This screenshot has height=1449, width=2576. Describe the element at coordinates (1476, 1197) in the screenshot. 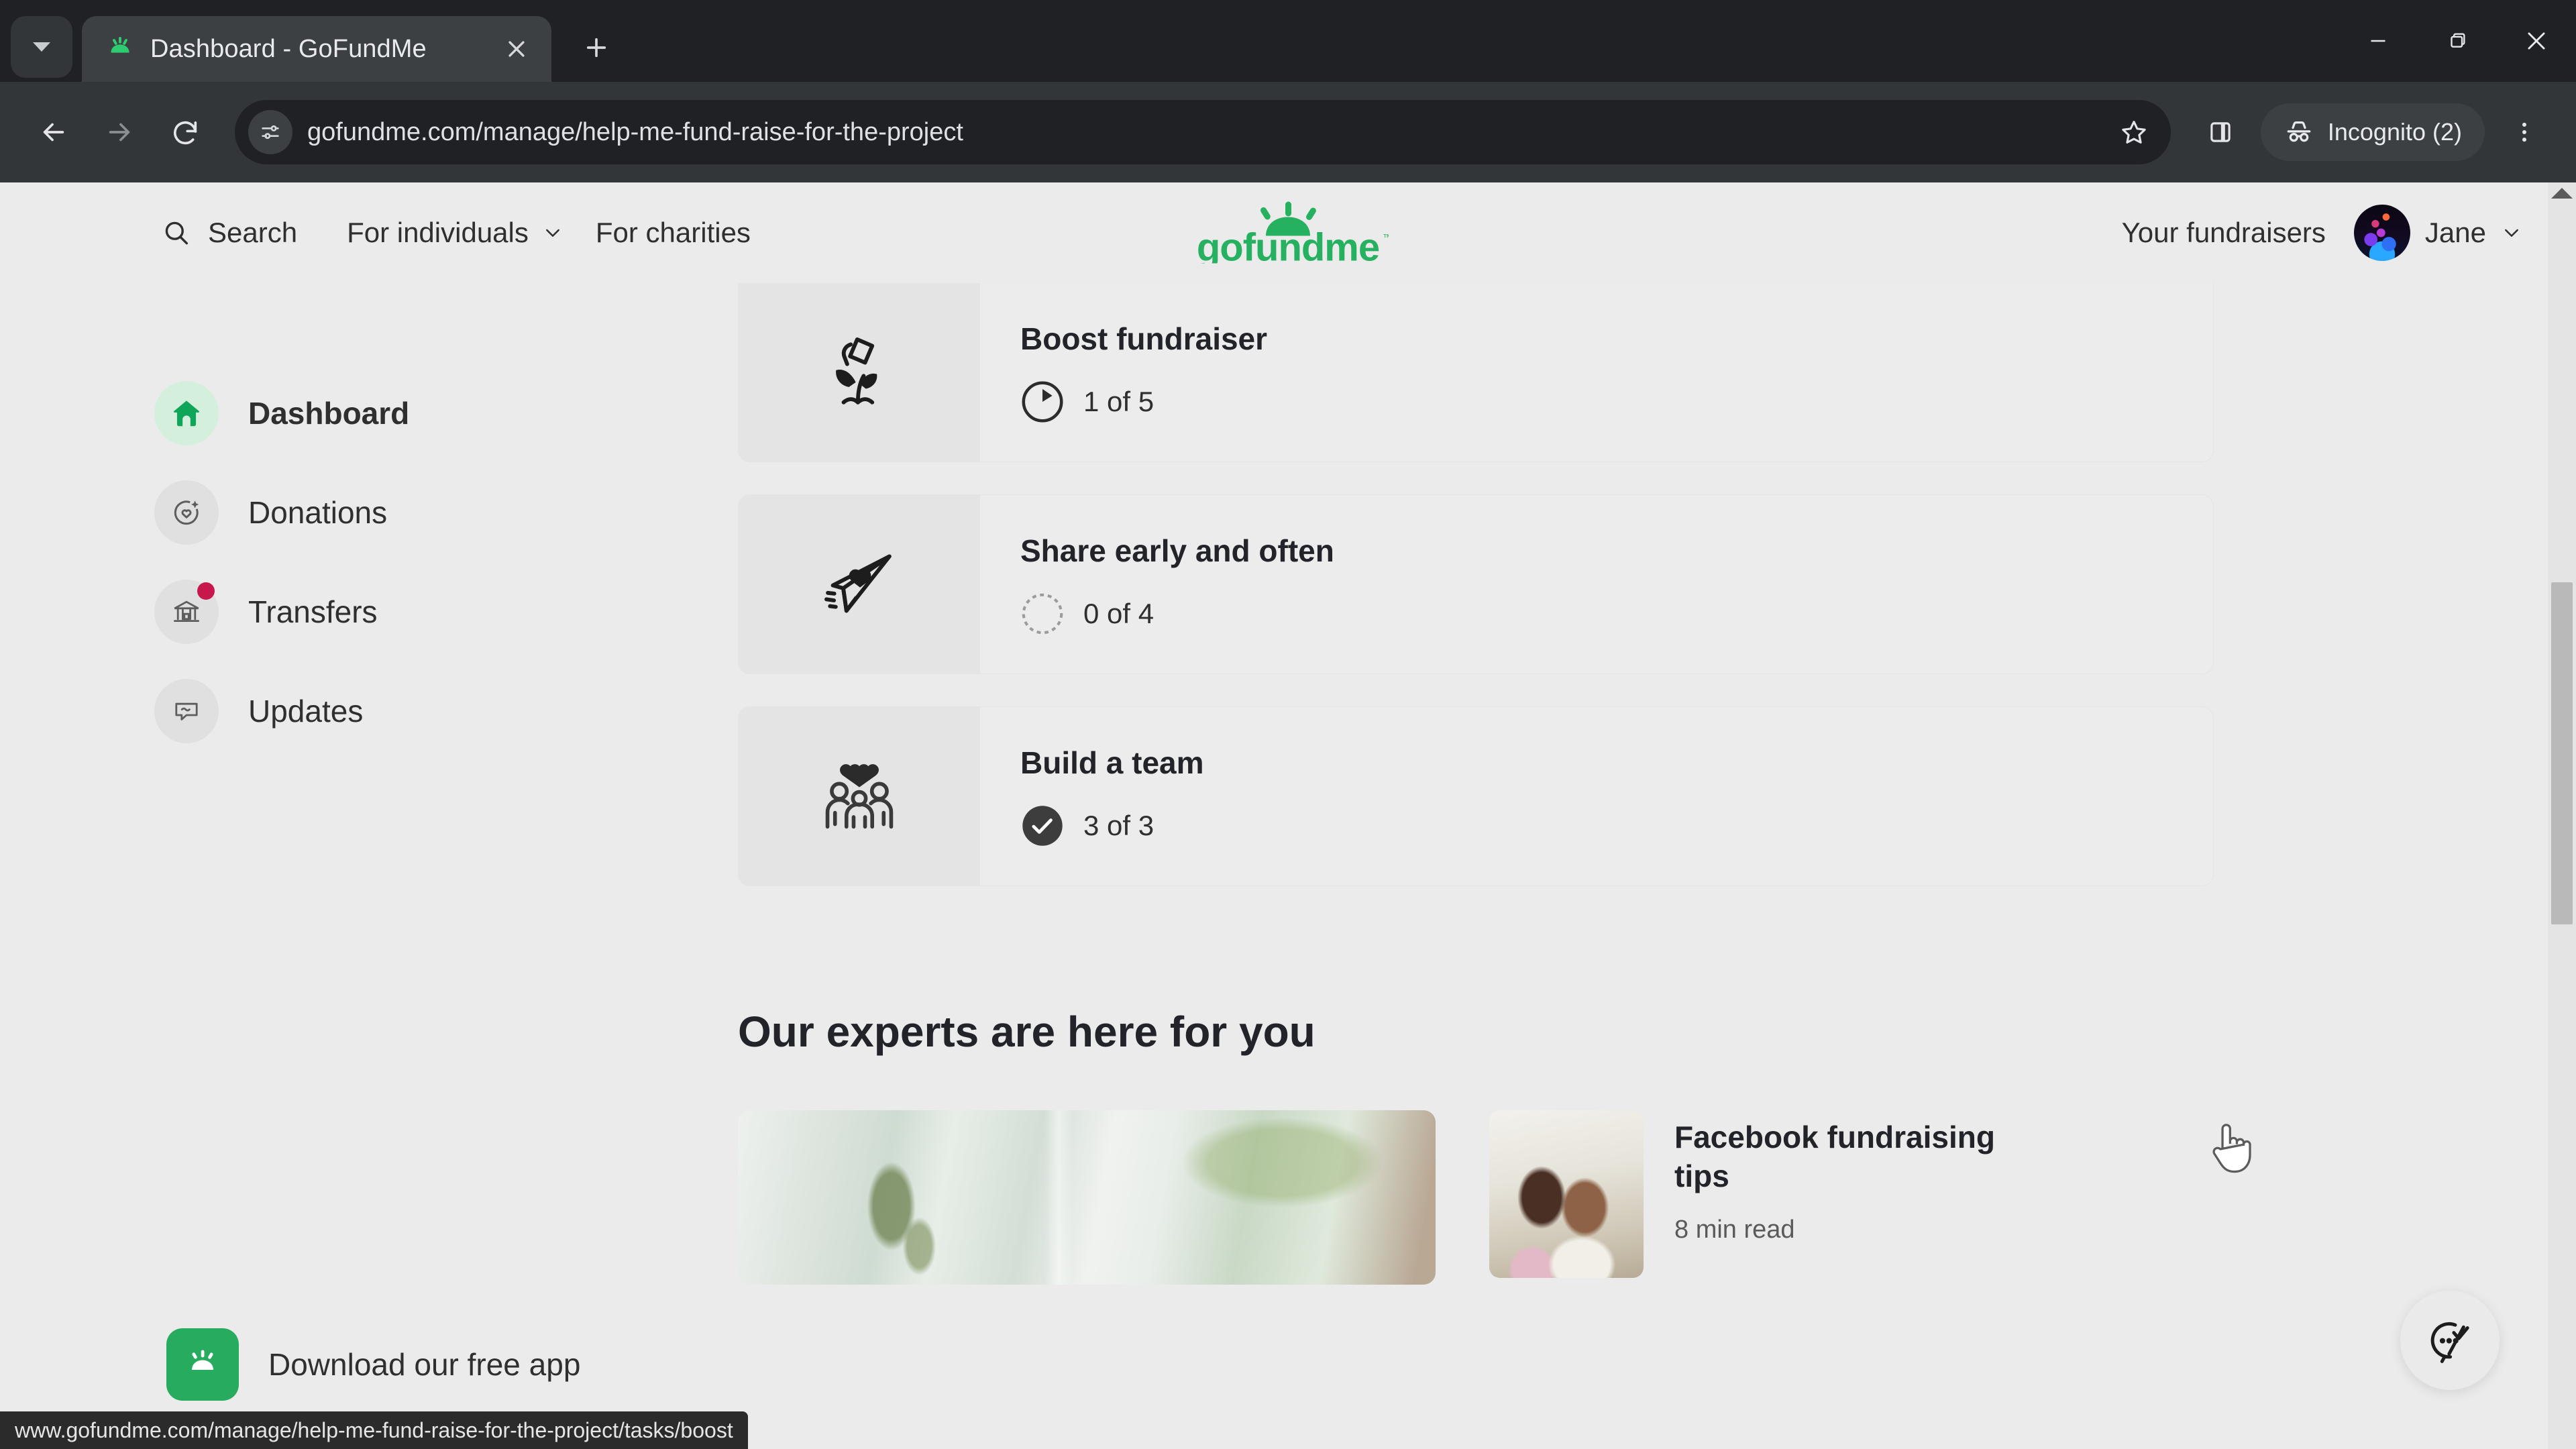

I see `experts-row: Facebook fundraising tips 8 min read` at that location.